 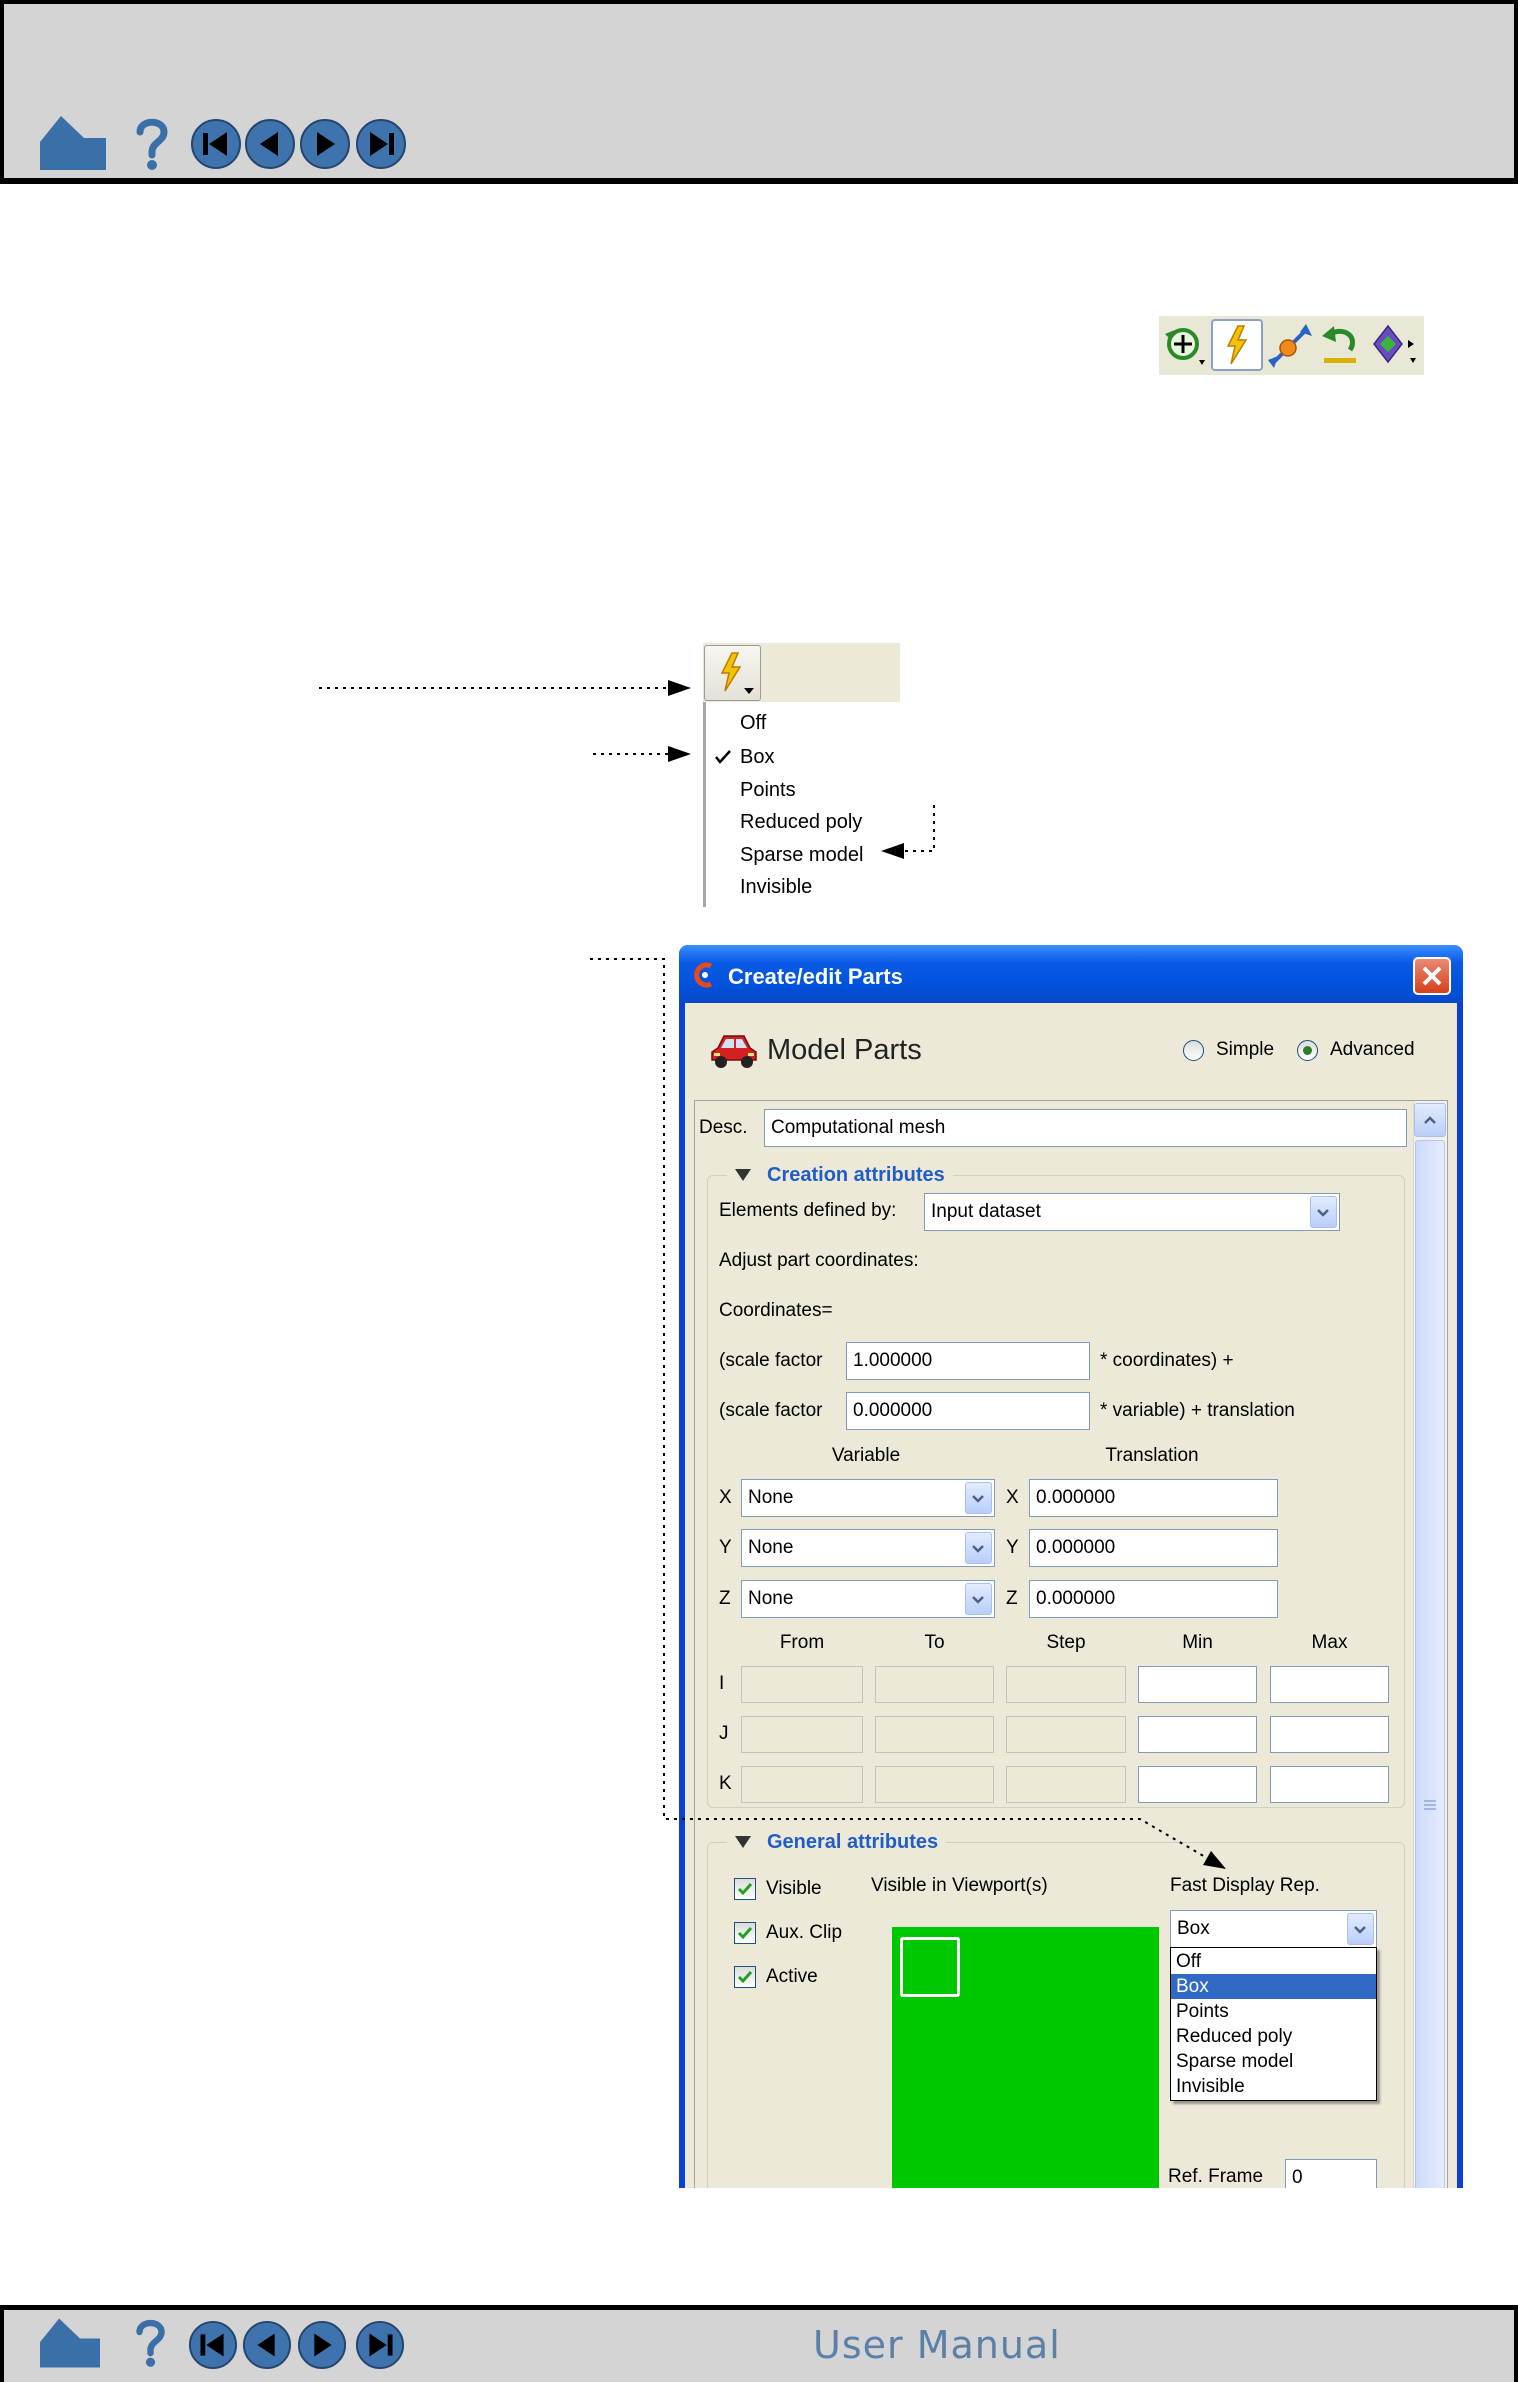 What do you see at coordinates (868, 1548) in the screenshot?
I see `y-variable-select: None` at bounding box center [868, 1548].